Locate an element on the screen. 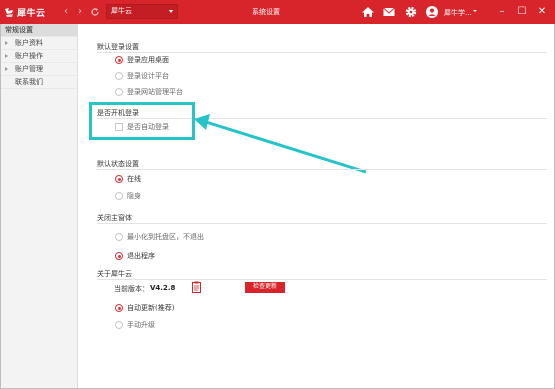 The height and width of the screenshot is (389, 555). option-label: 手动升级 is located at coordinates (141, 325).